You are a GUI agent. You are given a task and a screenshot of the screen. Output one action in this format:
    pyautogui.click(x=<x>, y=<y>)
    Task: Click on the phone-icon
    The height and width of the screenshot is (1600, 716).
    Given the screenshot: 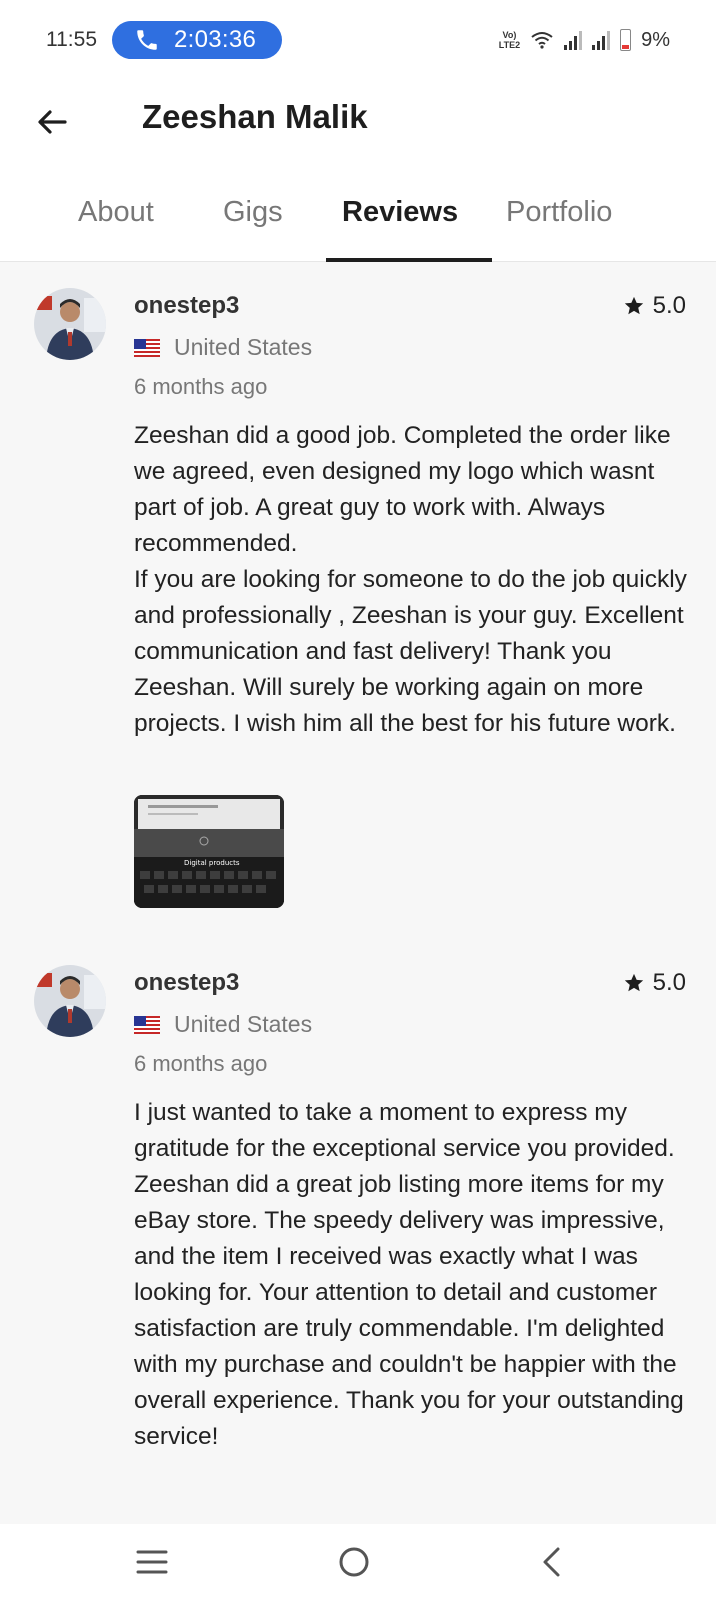 What is the action you would take?
    pyautogui.click(x=147, y=40)
    